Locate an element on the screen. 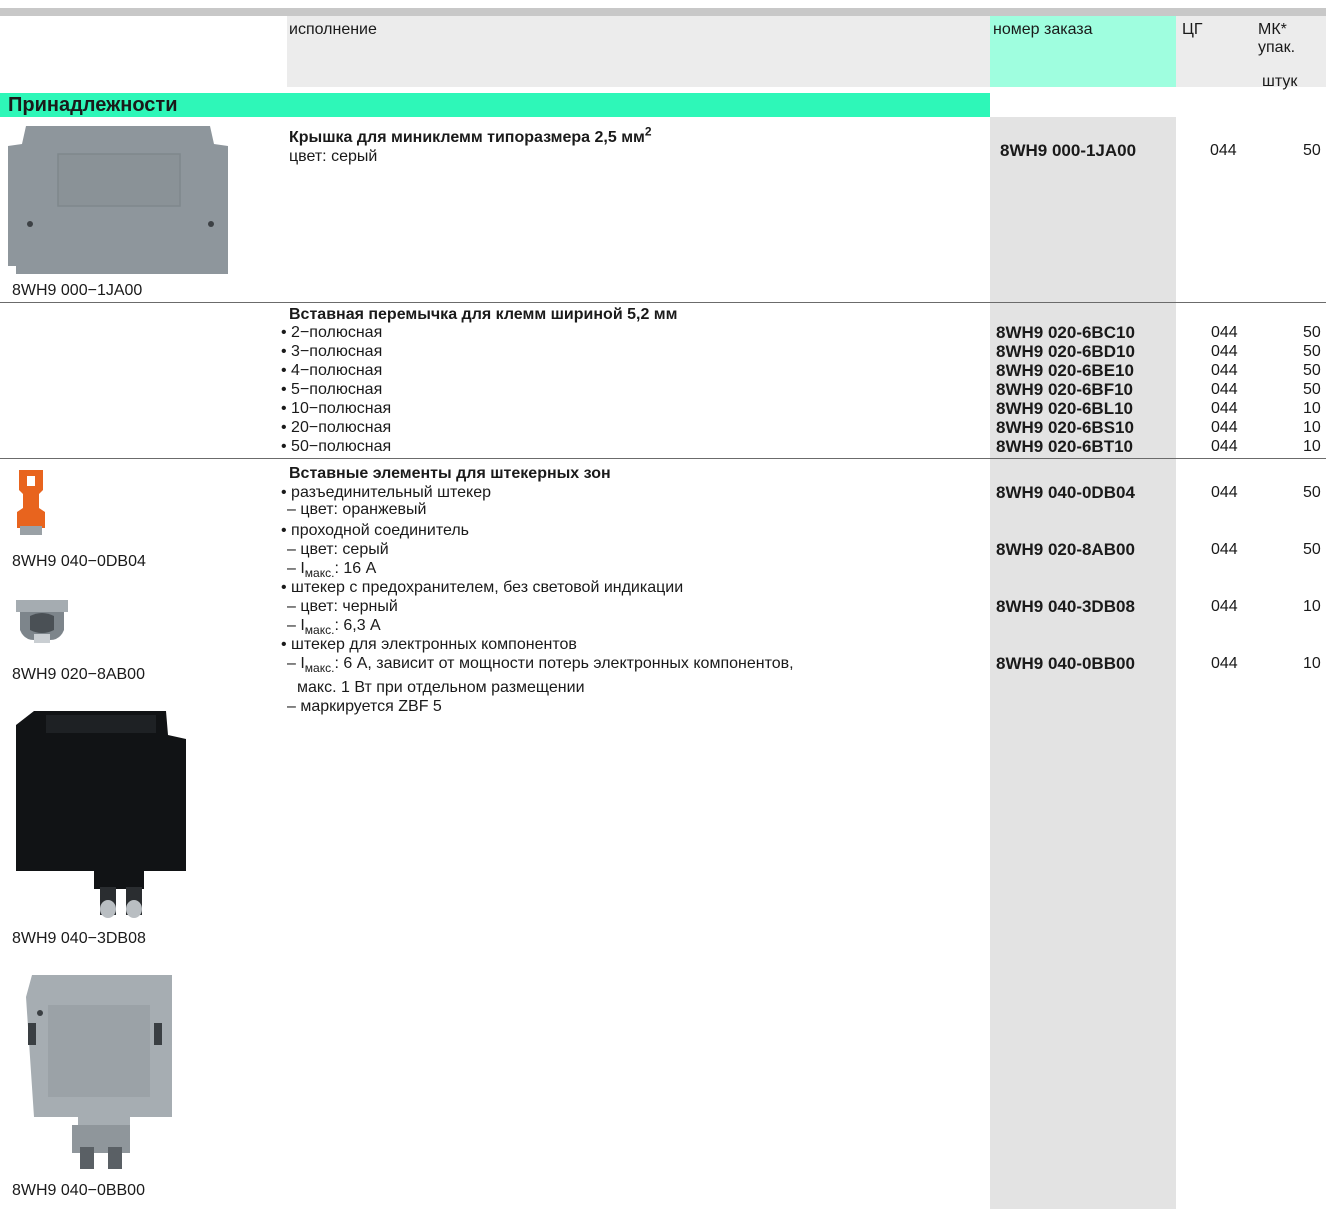 This screenshot has height=1209, width=1326. inserts-line-part: : 6,3 А is located at coordinates (357, 625).